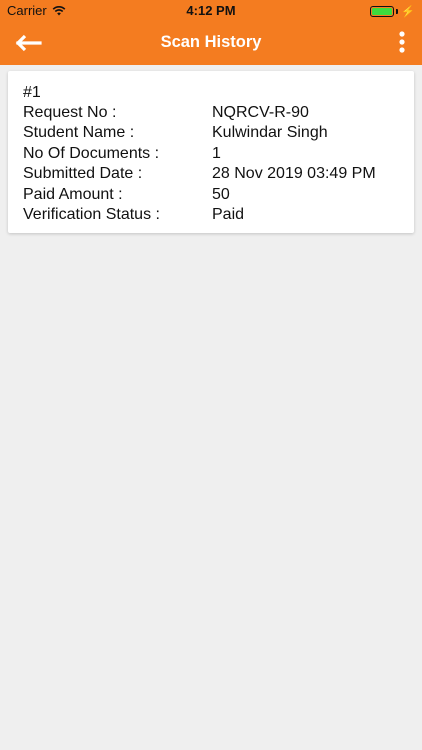 This screenshot has width=422, height=750. Describe the element at coordinates (91, 214) in the screenshot. I see `verification-status-label: Verification Status :` at that location.